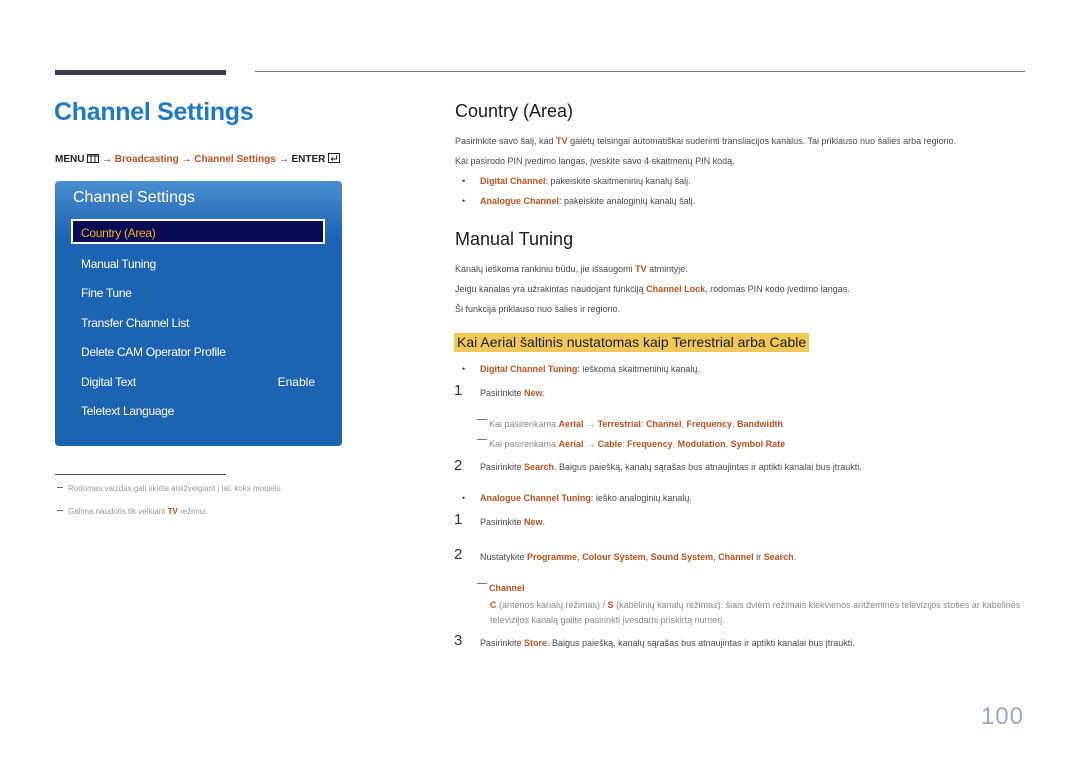  What do you see at coordinates (135, 323) in the screenshot?
I see `menu-item-transfer-channel-list: Transfer Channel List` at bounding box center [135, 323].